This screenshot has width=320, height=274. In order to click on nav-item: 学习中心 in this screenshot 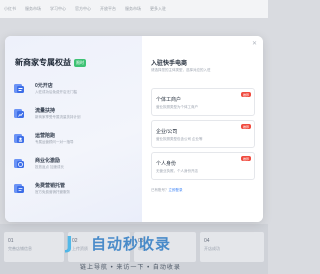, I will do `click(58, 9)`.